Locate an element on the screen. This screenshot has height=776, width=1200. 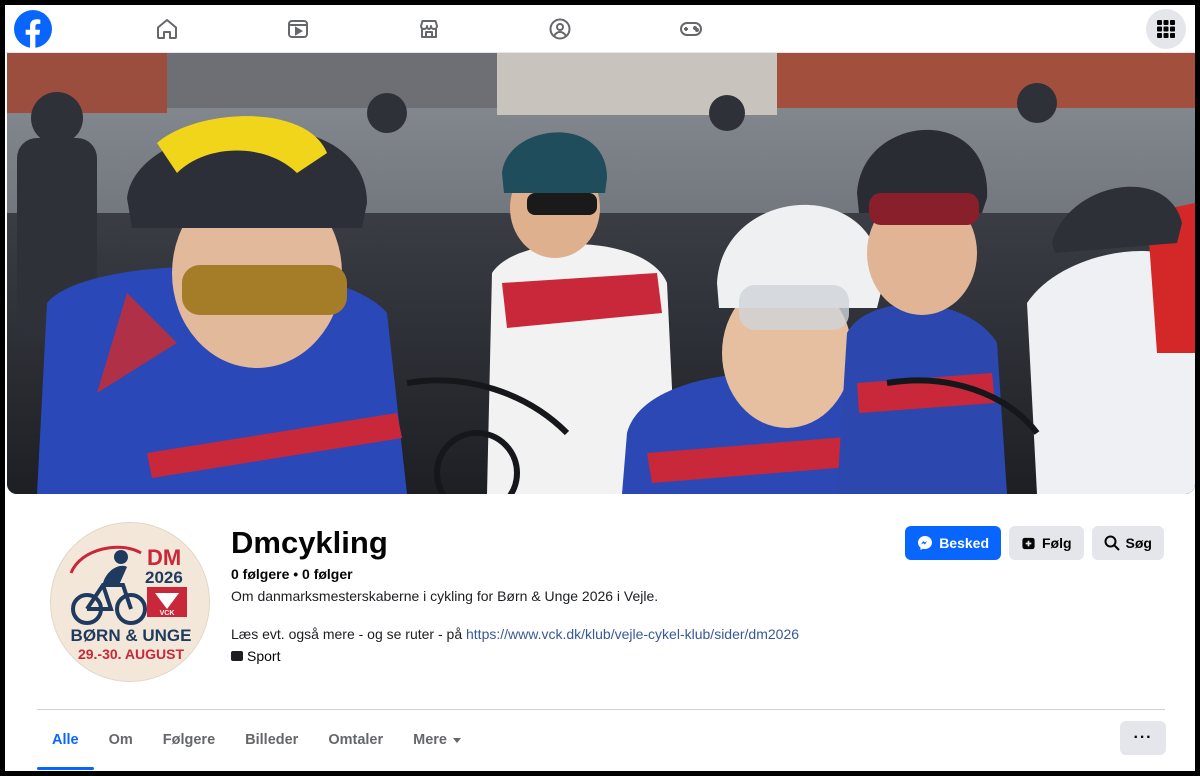
briefcase-icon is located at coordinates (237, 656).